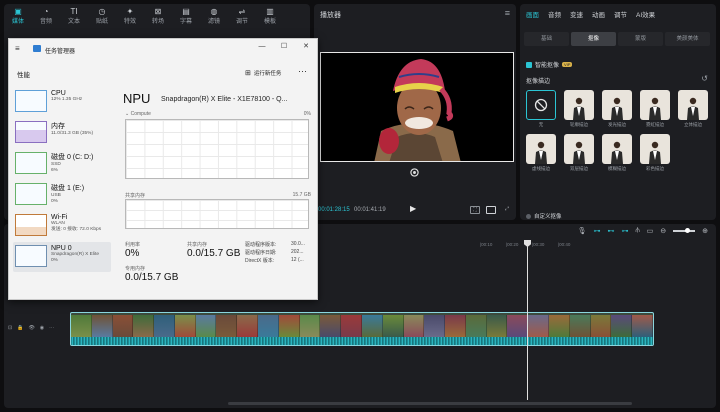  What do you see at coordinates (414, 172) in the screenshot?
I see `rotate-handle-icon` at bounding box center [414, 172].